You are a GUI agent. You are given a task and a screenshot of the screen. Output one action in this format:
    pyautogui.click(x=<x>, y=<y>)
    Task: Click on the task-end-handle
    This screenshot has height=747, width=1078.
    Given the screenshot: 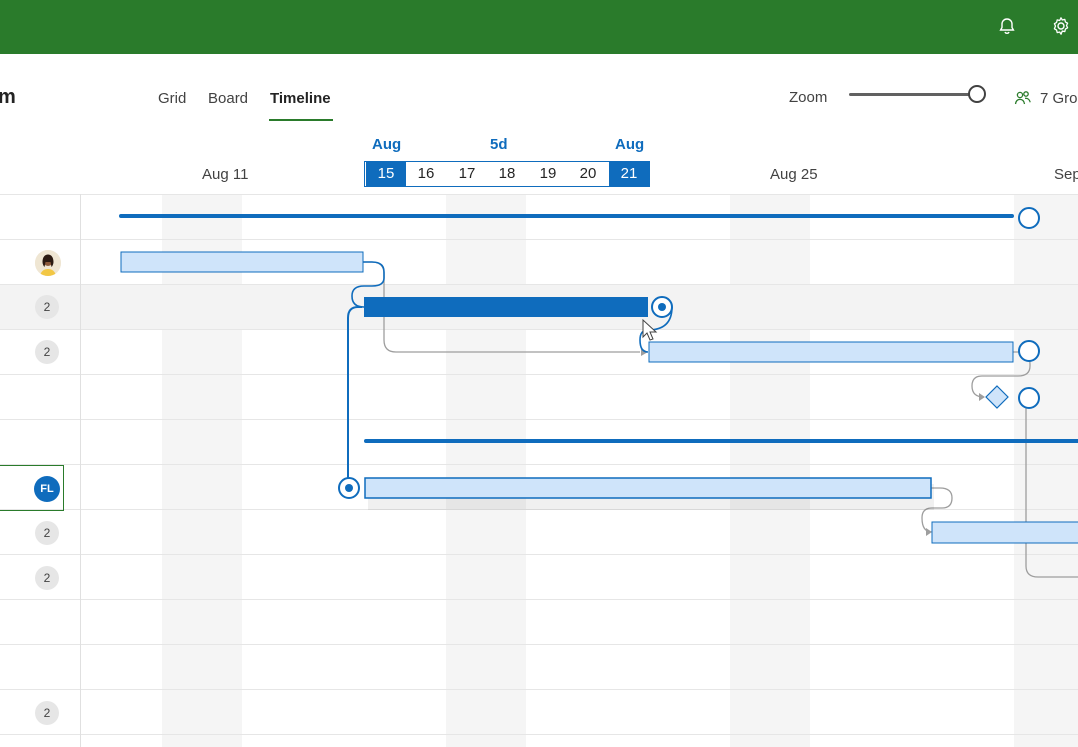 What is the action you would take?
    pyautogui.click(x=1029, y=351)
    